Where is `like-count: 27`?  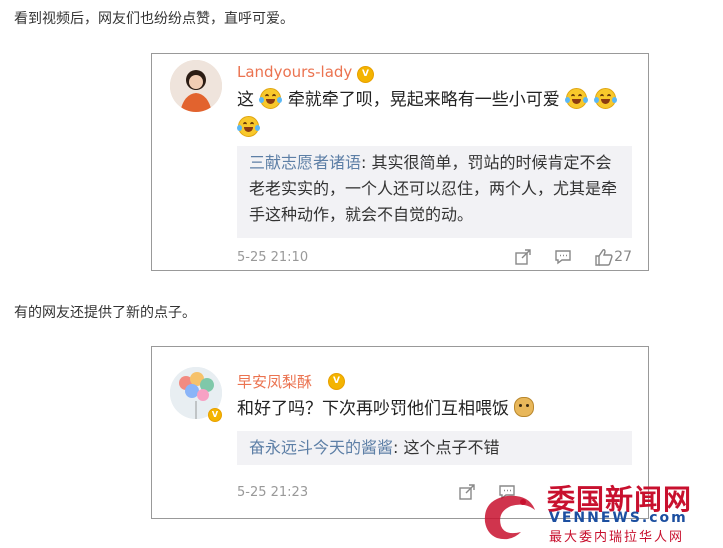
like-count: 27 is located at coordinates (623, 257).